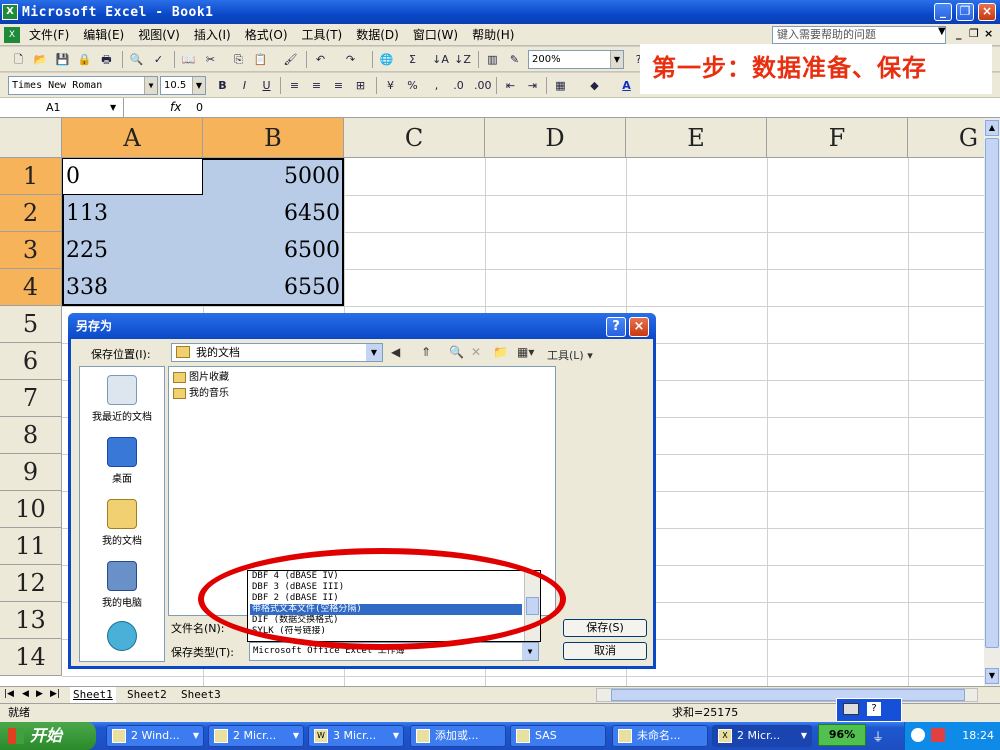 Image resolution: width=1000 pixels, height=750 pixels. I want to click on place-my-documents: 我的文档, so click(122, 523).